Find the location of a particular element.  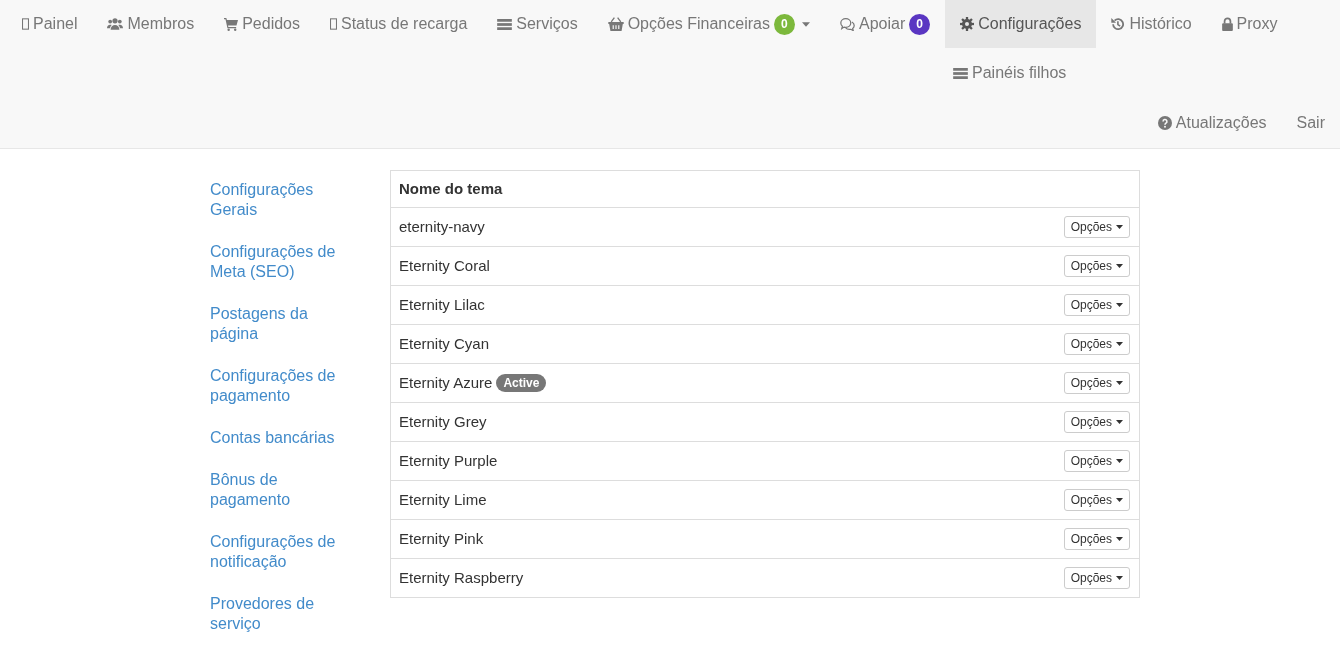

settings-icon is located at coordinates (967, 24).